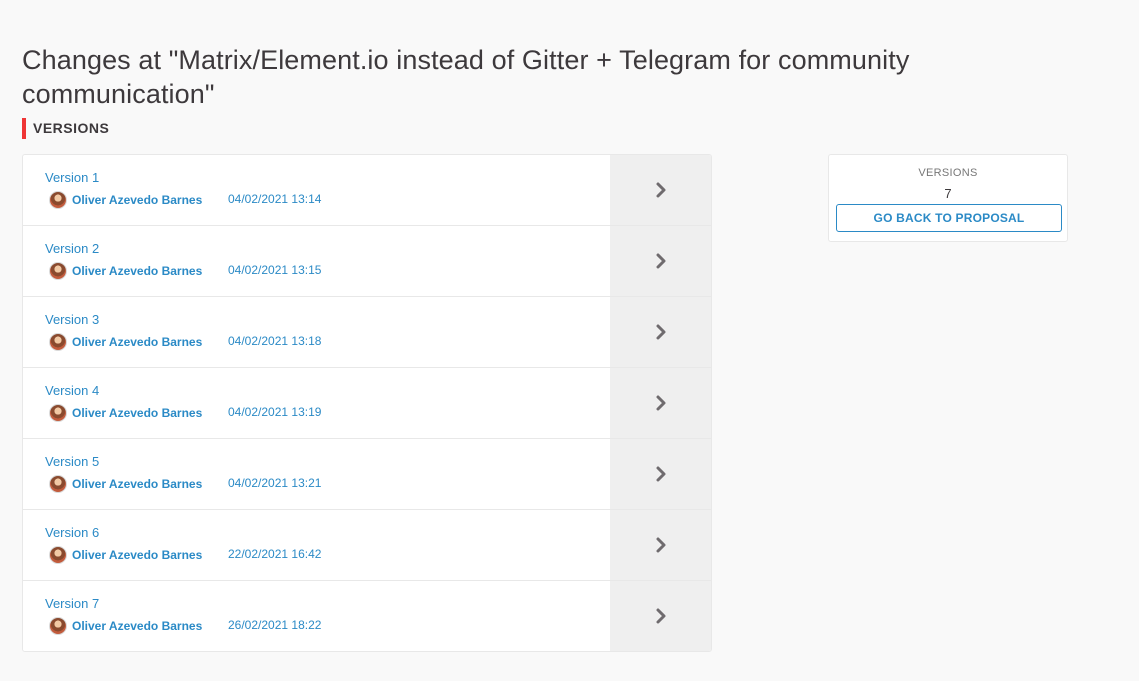 The image size is (1139, 681). Describe the element at coordinates (72, 461) in the screenshot. I see `version-link: Version 5` at that location.